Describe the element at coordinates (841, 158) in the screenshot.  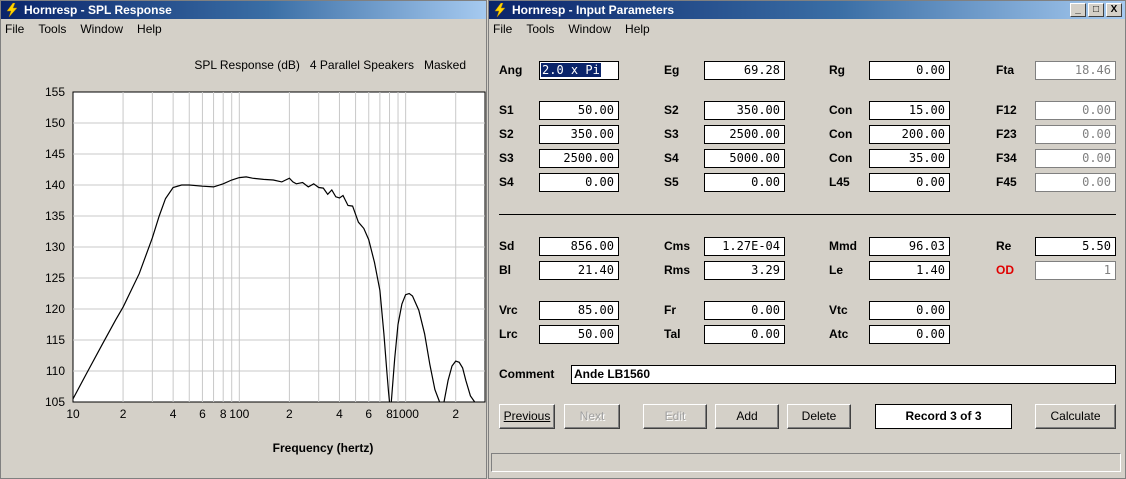
I see `label-con-3: Con` at that location.